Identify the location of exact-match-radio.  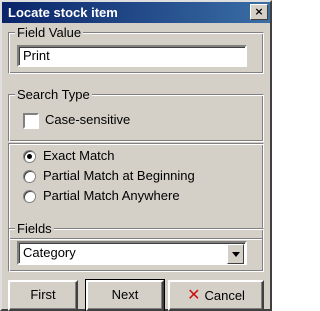
(29, 156).